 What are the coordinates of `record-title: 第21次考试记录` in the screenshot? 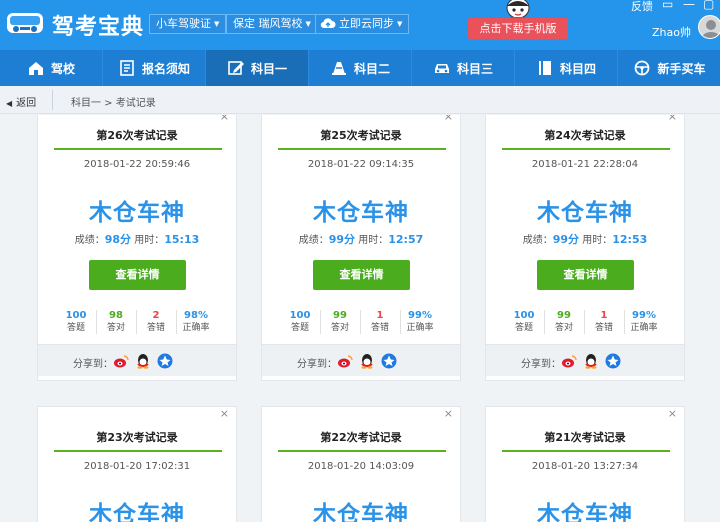 It's located at (585, 437).